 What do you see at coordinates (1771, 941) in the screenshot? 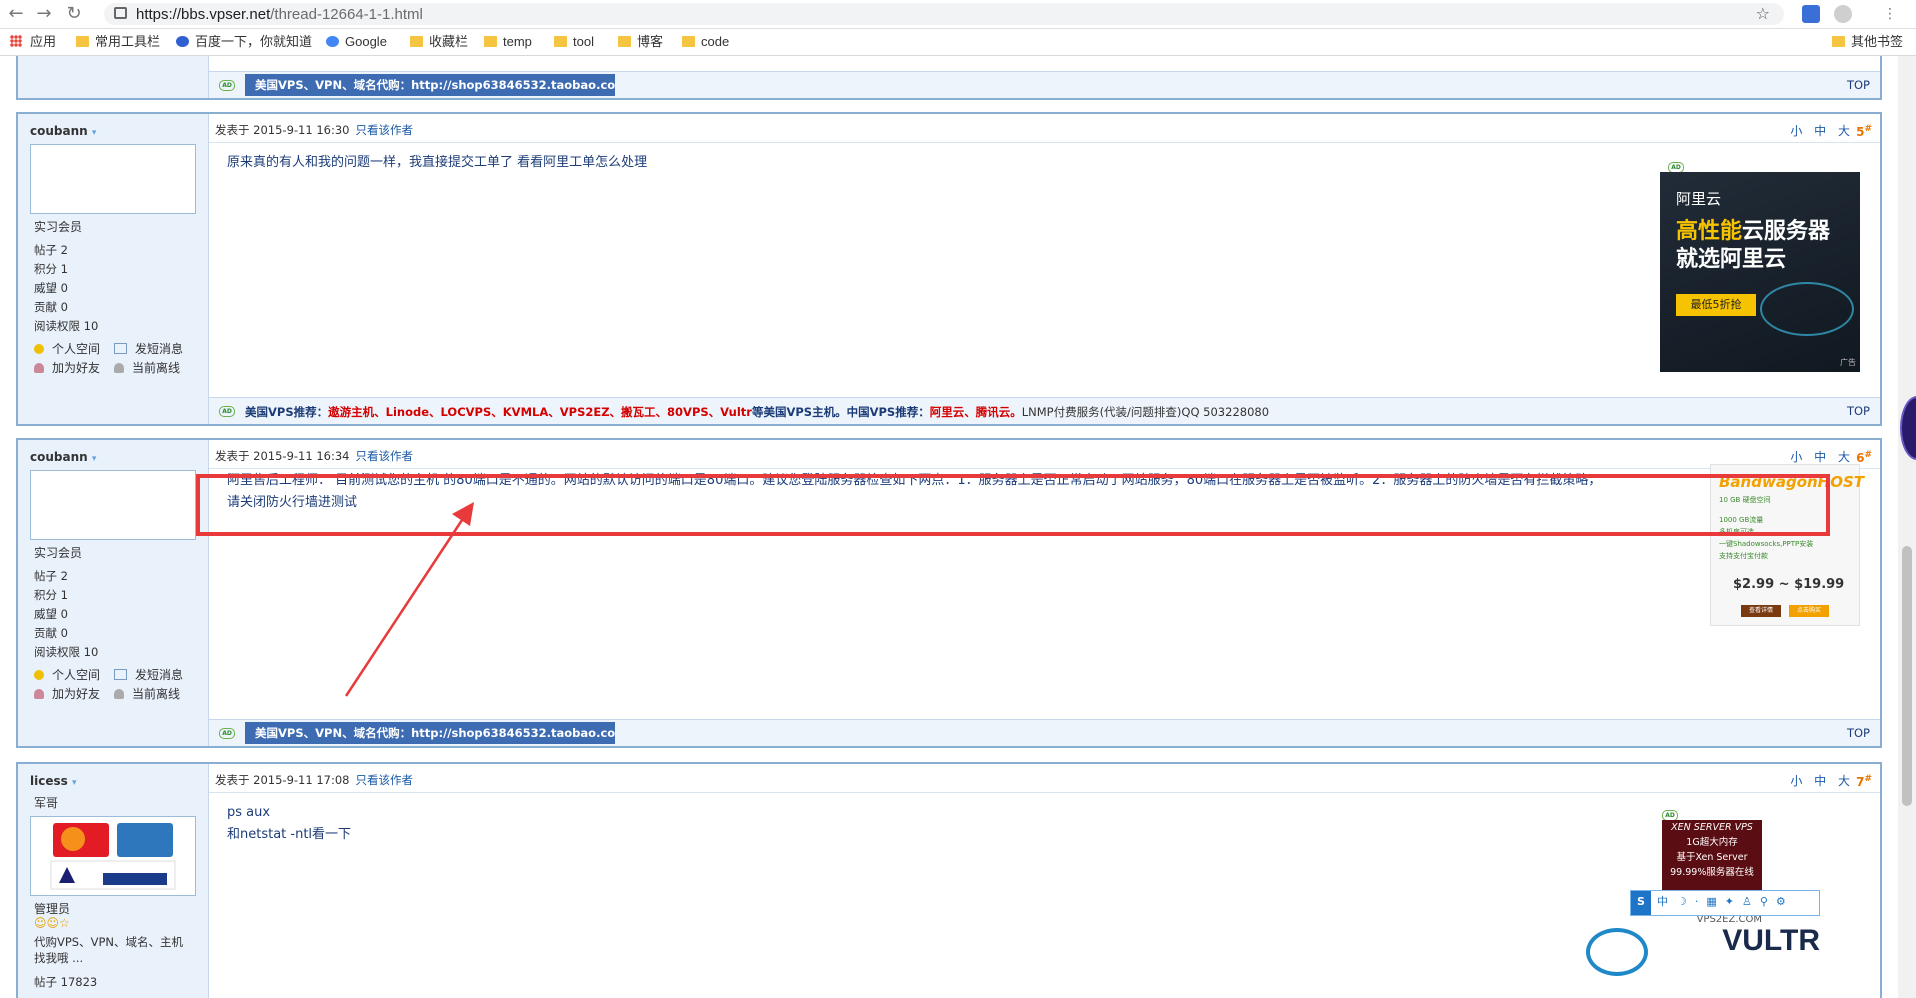
I see `vultr-ad: VULTR` at bounding box center [1771, 941].